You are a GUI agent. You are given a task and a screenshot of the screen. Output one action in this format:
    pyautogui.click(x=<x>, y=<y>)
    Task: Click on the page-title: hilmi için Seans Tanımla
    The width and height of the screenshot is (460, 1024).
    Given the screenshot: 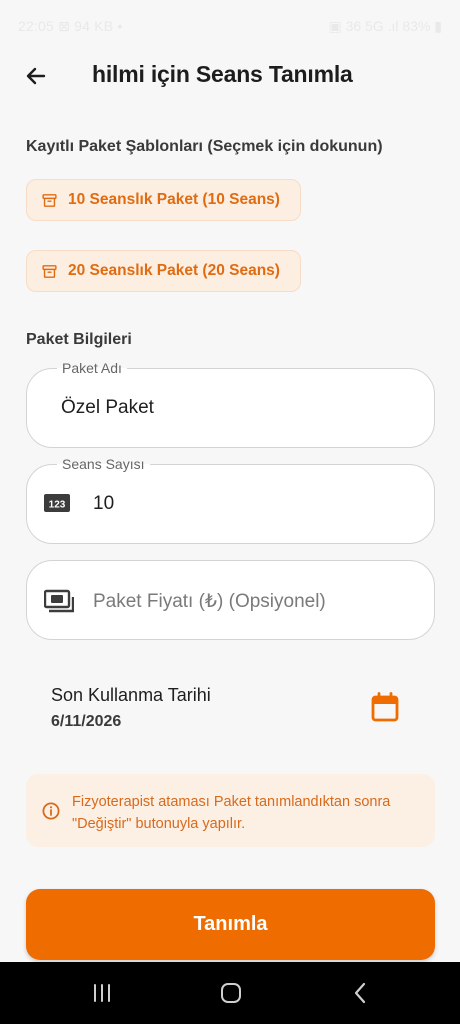 What is the action you would take?
    pyautogui.click(x=222, y=74)
    